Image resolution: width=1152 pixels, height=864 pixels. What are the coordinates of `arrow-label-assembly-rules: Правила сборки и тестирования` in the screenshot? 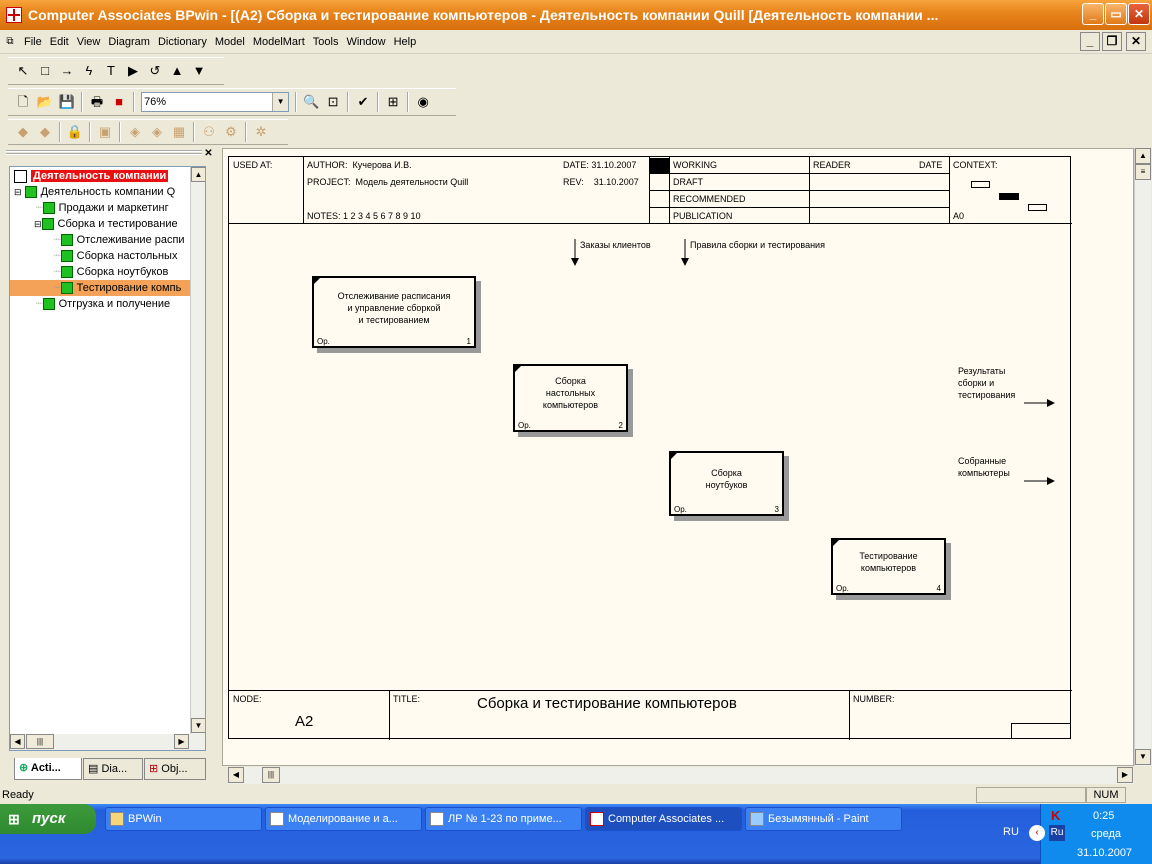 It's located at (757, 245).